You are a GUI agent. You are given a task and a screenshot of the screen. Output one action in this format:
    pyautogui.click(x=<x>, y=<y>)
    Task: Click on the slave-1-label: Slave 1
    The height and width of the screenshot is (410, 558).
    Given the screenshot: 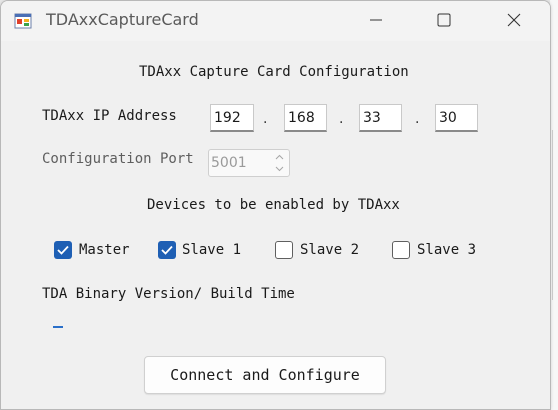 What is the action you would take?
    pyautogui.click(x=211, y=250)
    